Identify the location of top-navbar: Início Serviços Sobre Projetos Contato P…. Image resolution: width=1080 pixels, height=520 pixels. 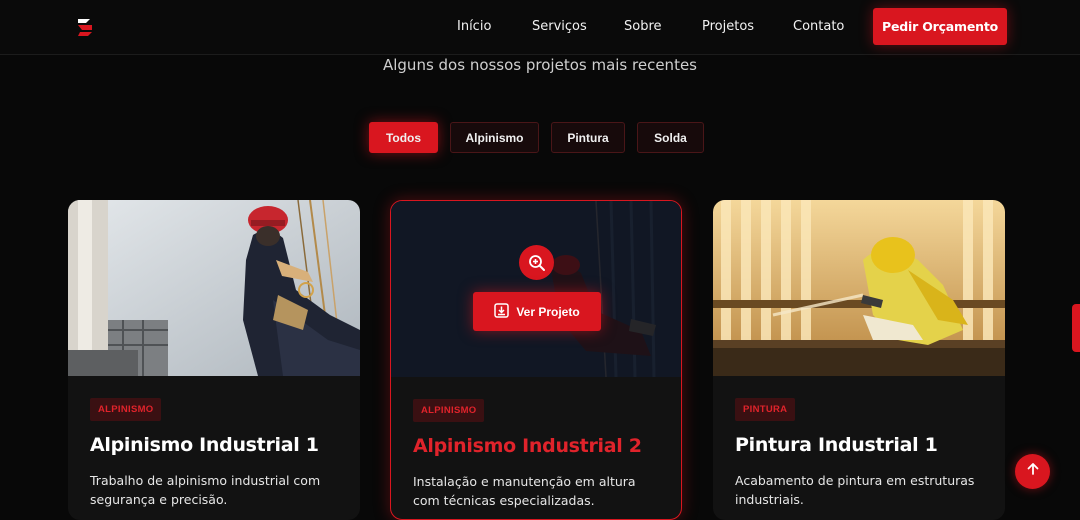
(540, 27).